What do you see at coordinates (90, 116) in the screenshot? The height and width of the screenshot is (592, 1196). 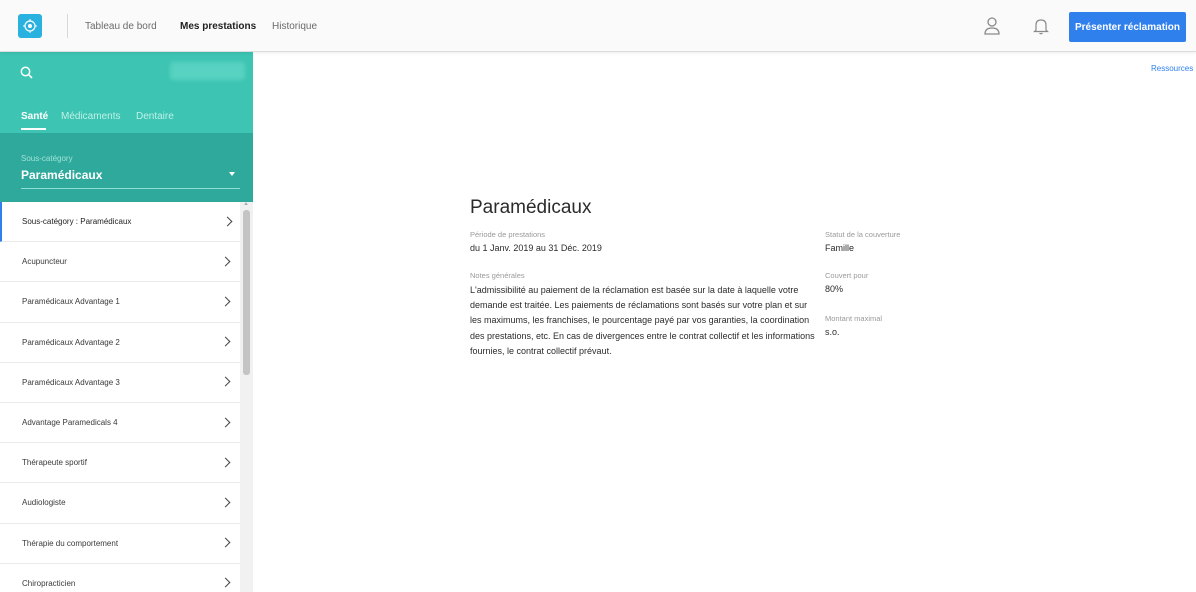 I see `tab-medicaments: Médicaments` at bounding box center [90, 116].